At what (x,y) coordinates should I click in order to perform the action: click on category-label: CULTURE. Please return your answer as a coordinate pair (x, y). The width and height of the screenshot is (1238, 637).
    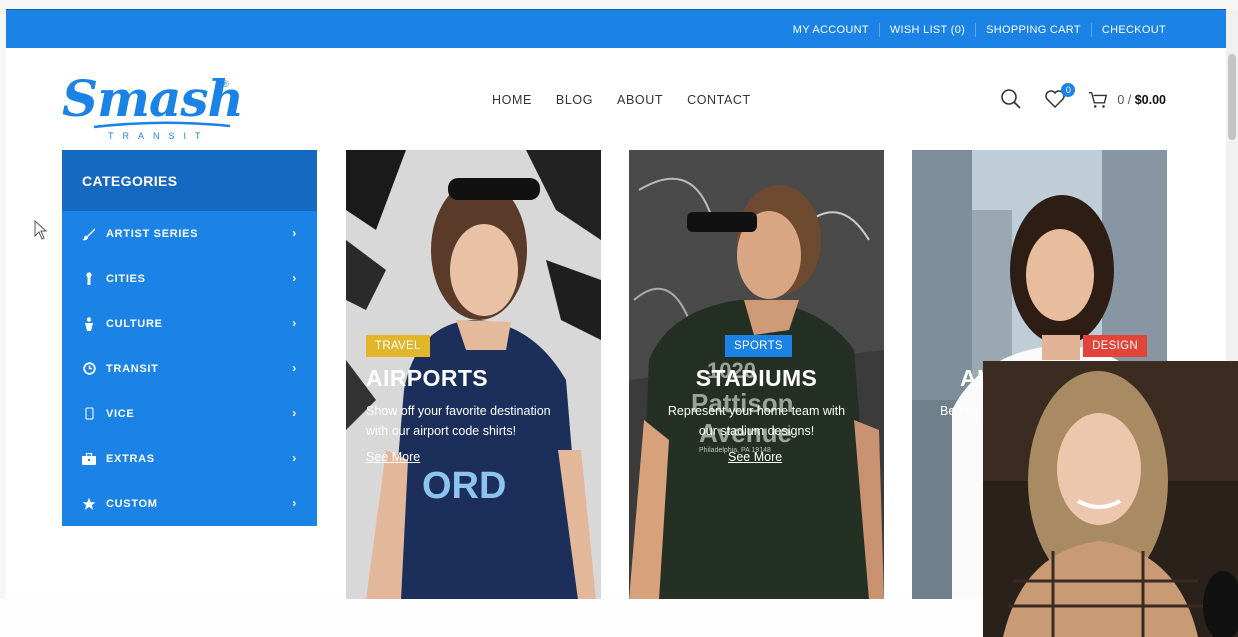
    Looking at the image, I should click on (134, 323).